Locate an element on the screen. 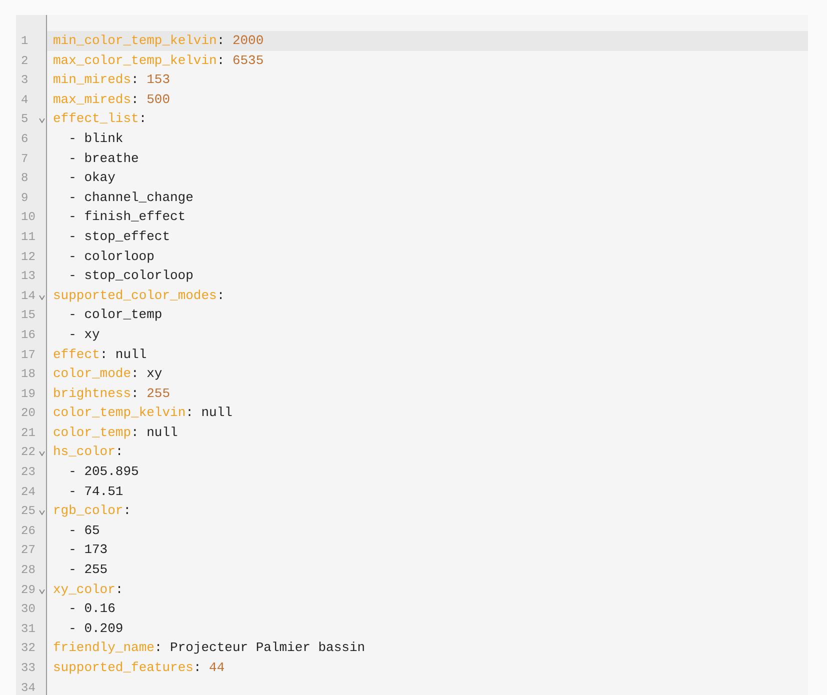 The height and width of the screenshot is (695, 827). code-line: max_mireds: 500 is located at coordinates (111, 99).